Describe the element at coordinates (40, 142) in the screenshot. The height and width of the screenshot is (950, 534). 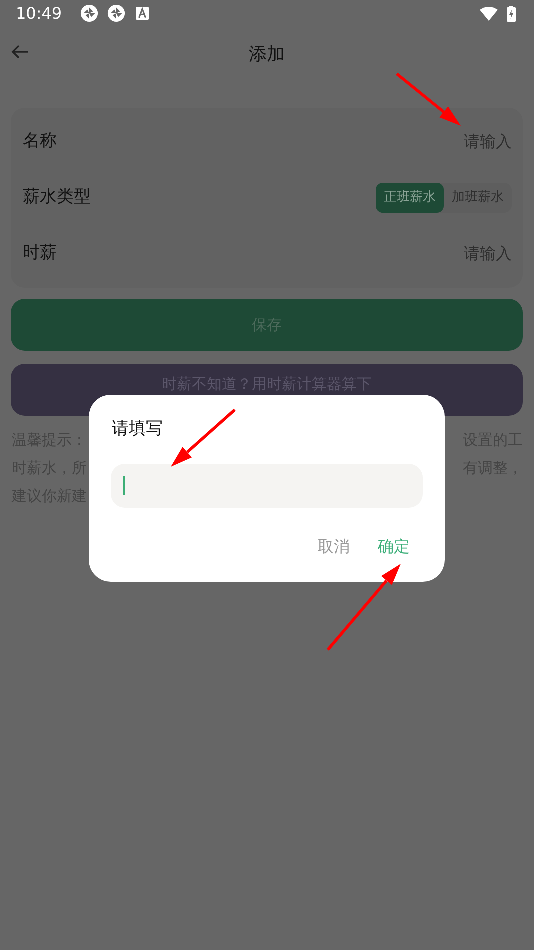
I see `field-label: 名称` at that location.